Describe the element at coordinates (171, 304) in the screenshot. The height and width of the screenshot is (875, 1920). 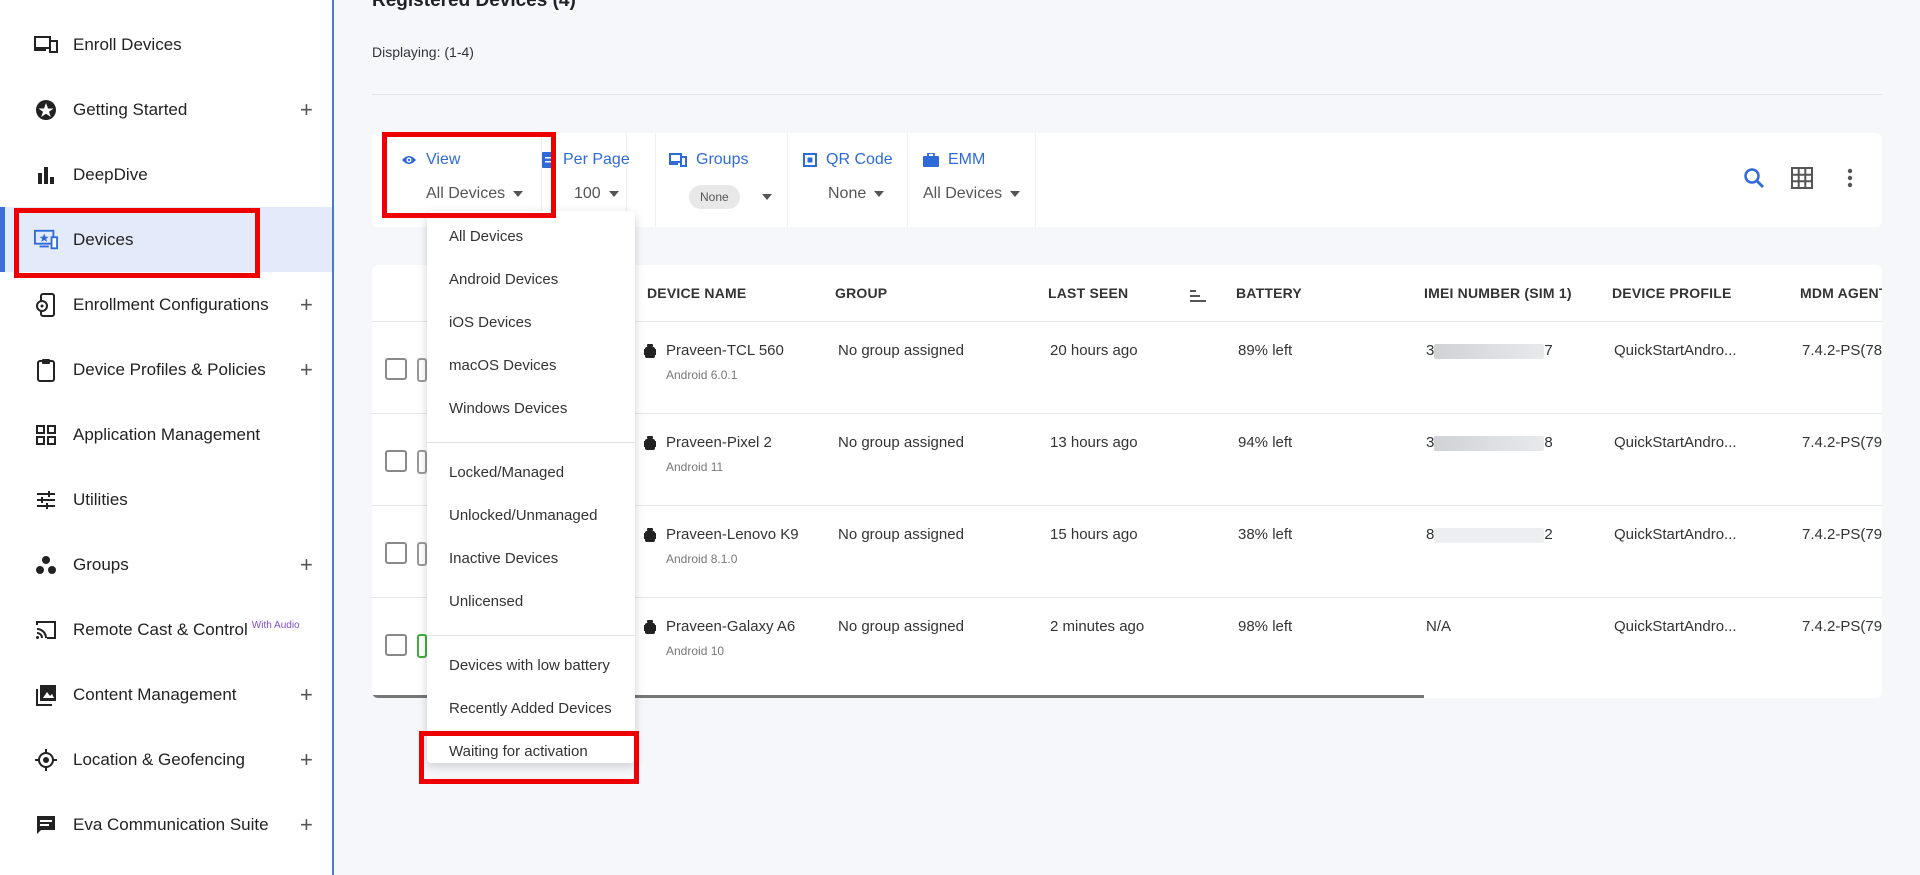
I see `sidebar-item-label: Enrollment Configurations` at that location.